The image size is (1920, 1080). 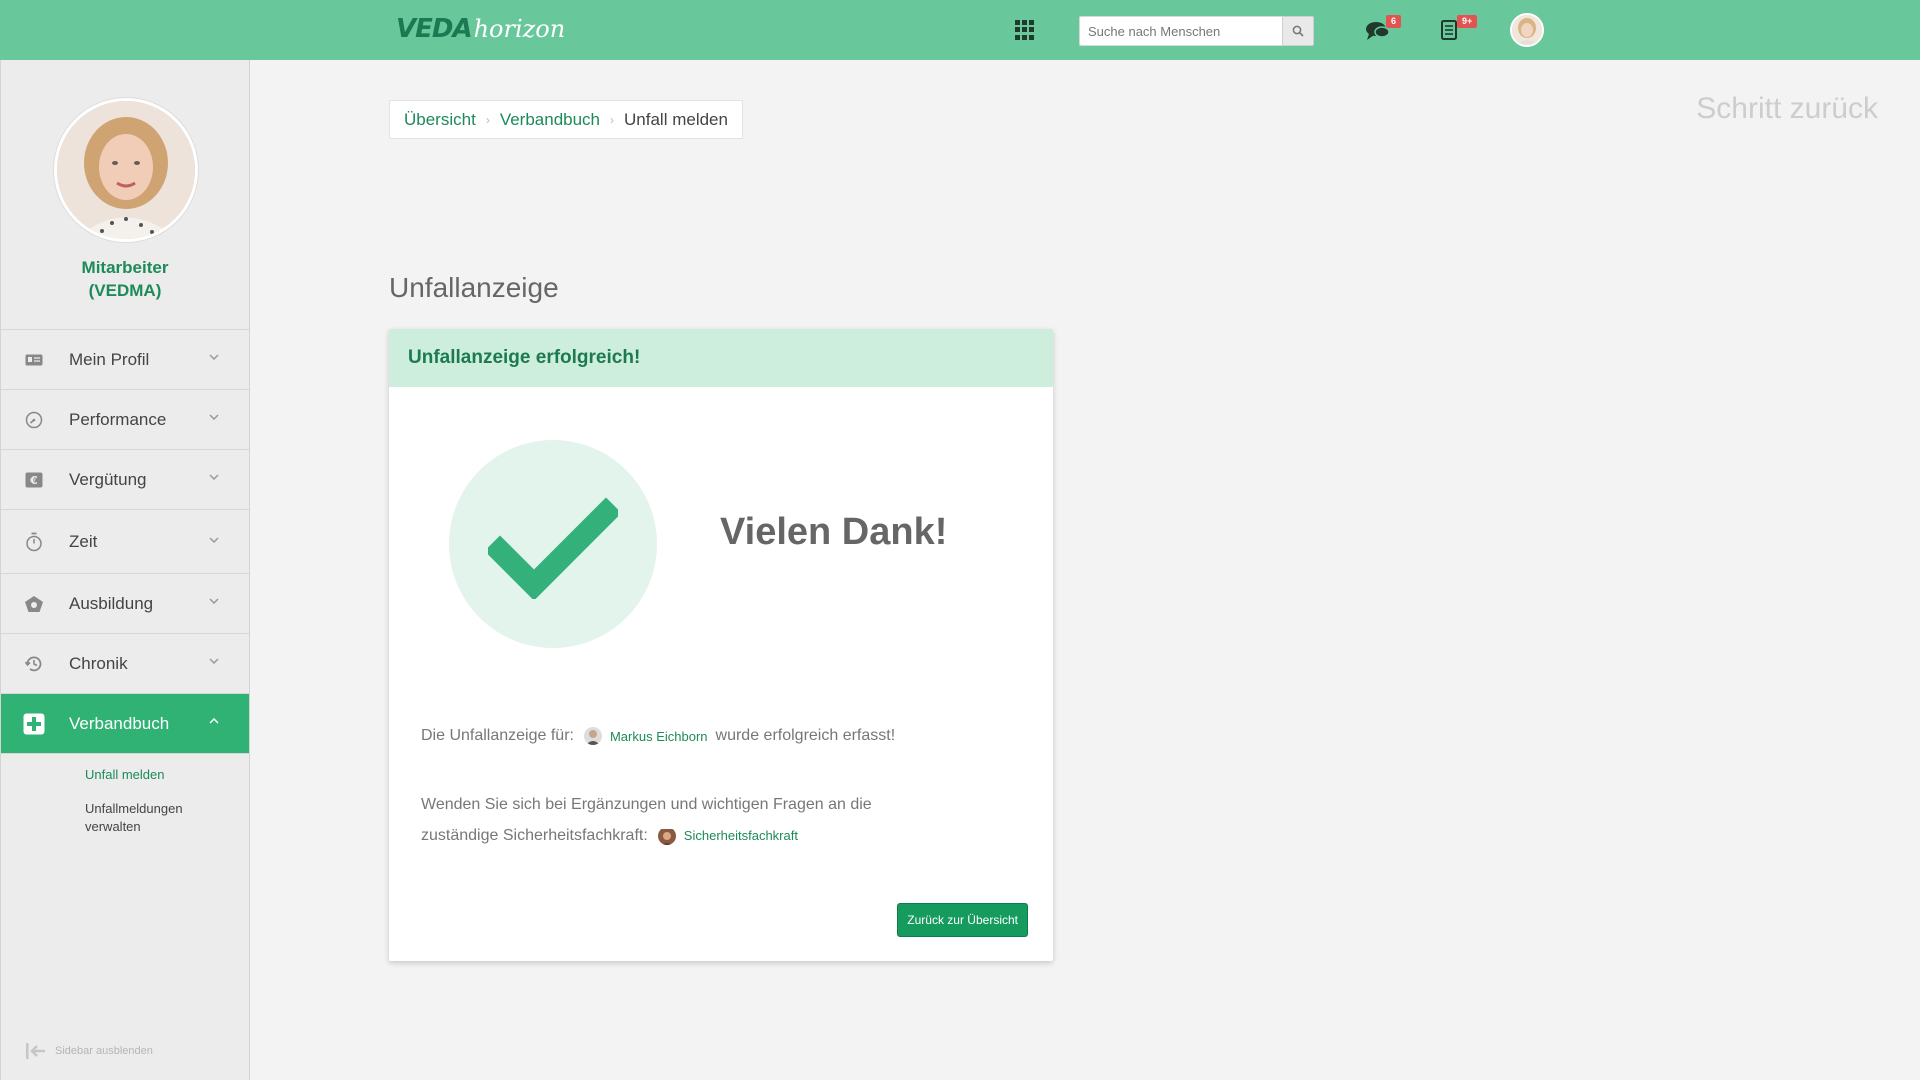 I want to click on profile-role: Mitarbeiter (VEDMA), so click(x=125, y=279).